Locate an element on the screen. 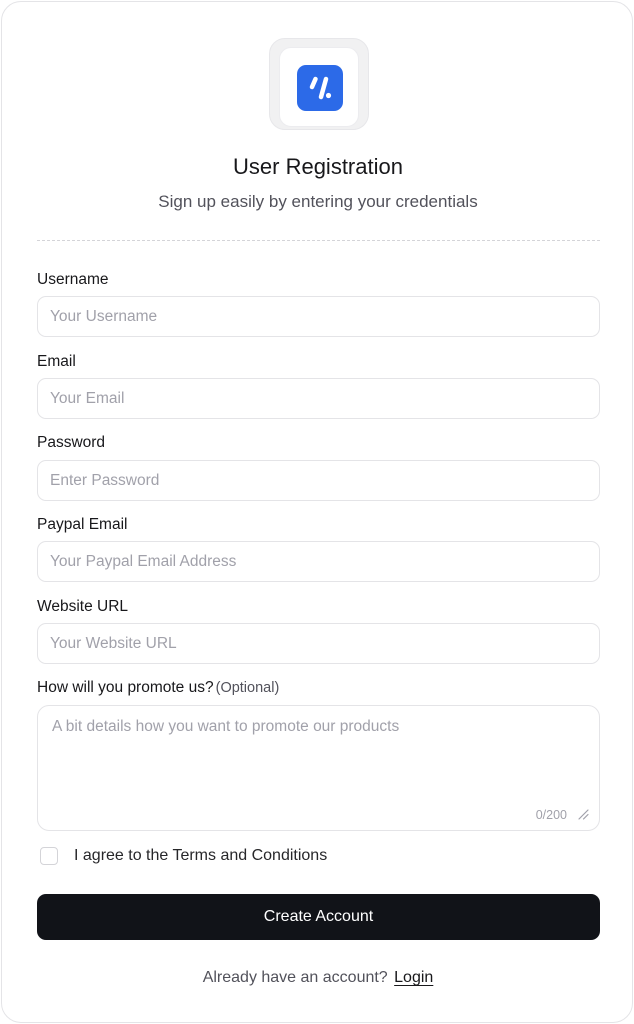 The height and width of the screenshot is (1024, 634). email-label: Email is located at coordinates (56, 361).